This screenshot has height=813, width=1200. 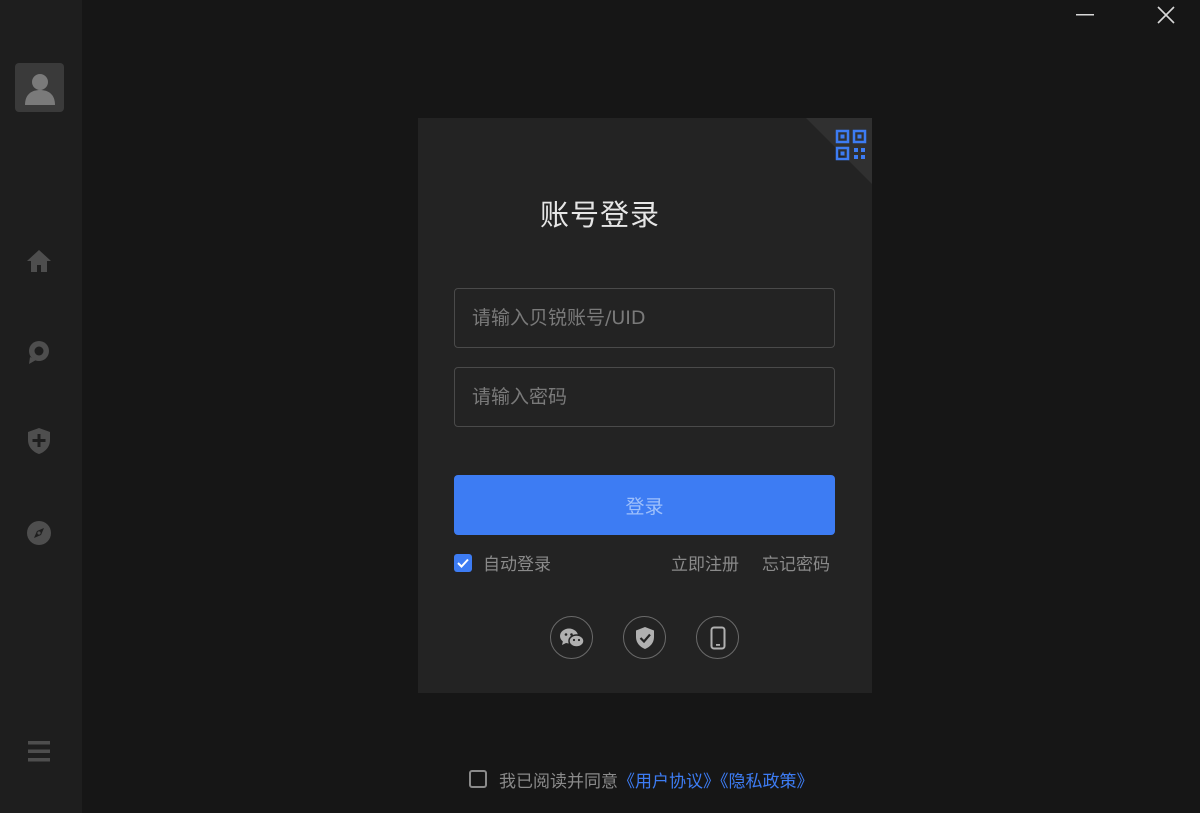 What do you see at coordinates (599, 215) in the screenshot?
I see `page-title: 账号登录` at bounding box center [599, 215].